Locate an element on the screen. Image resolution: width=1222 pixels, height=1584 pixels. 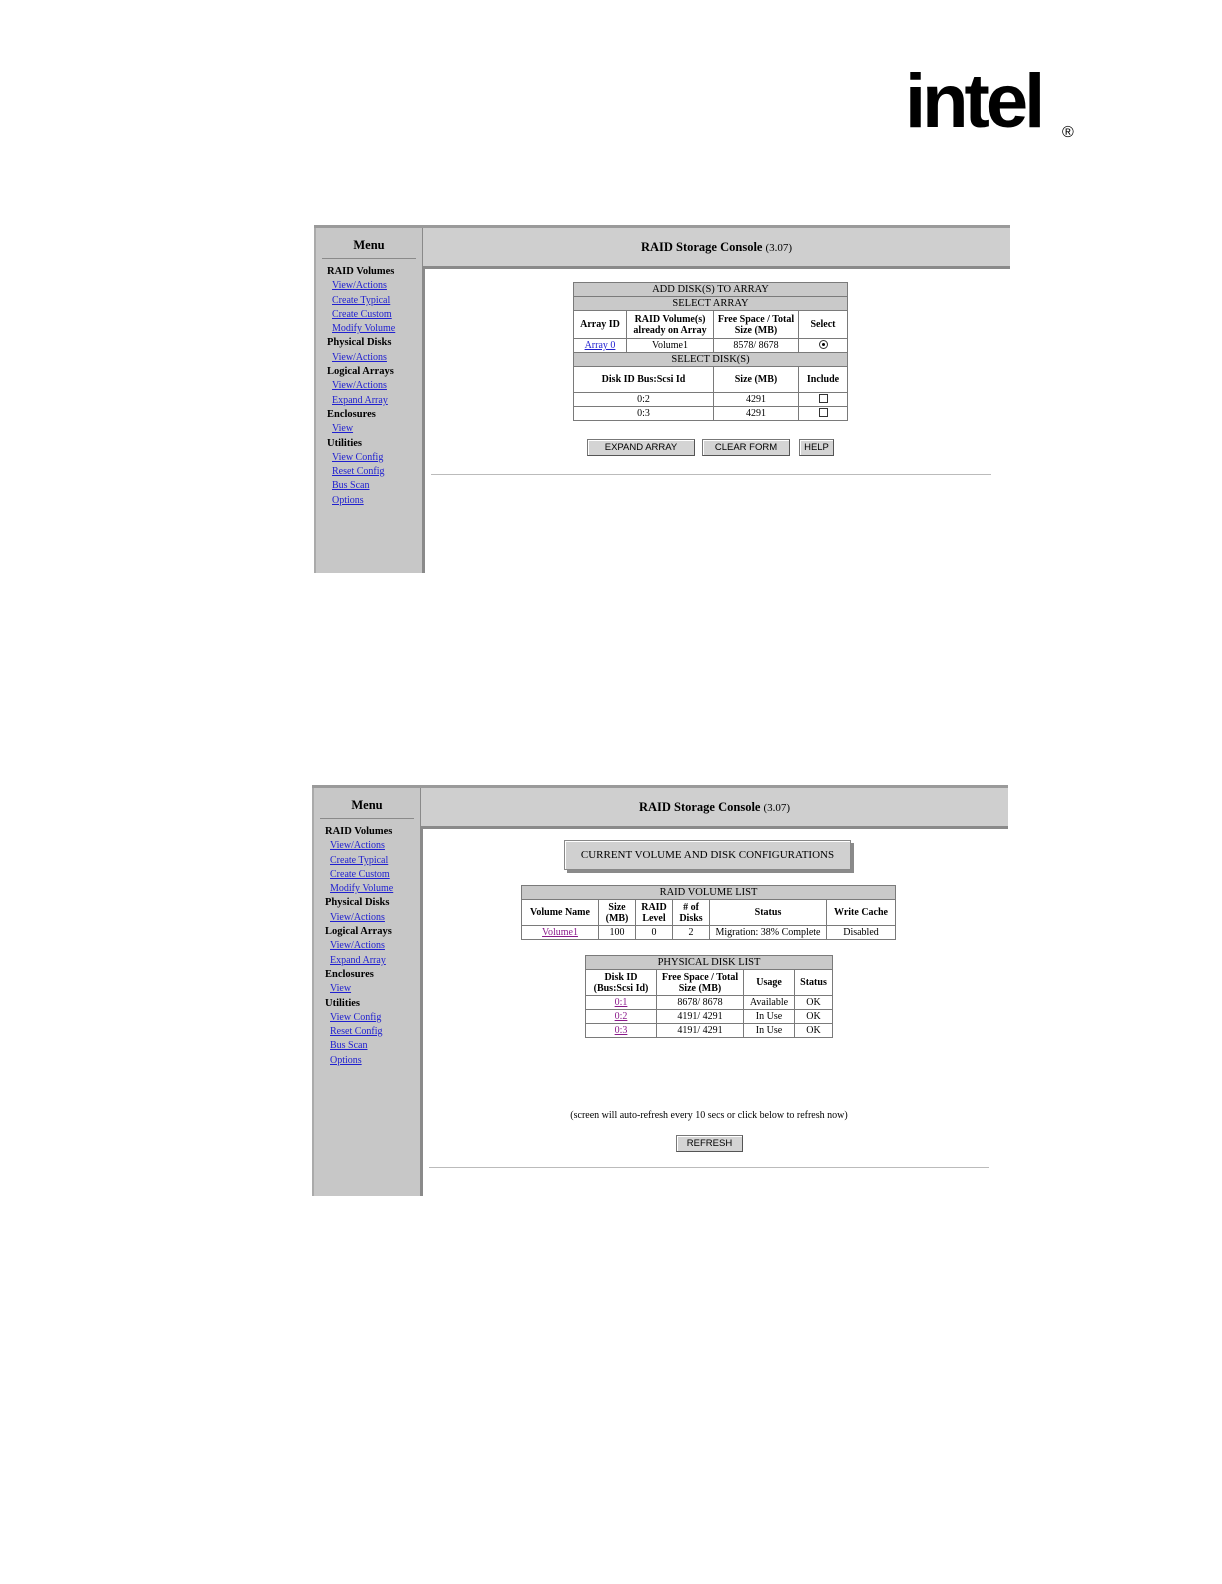
expand-array-button: EXPAND ARRAY is located at coordinates (641, 447).